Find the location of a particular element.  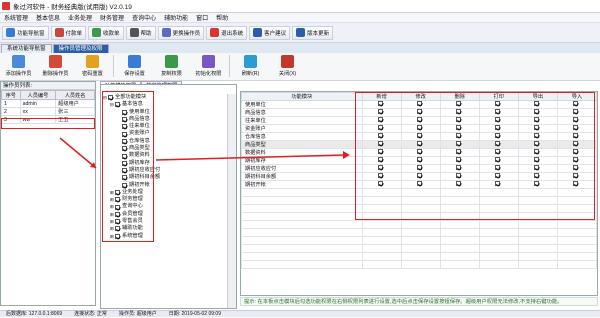

doc-tab-0: 系统功能导航窗 is located at coordinates (26, 48).